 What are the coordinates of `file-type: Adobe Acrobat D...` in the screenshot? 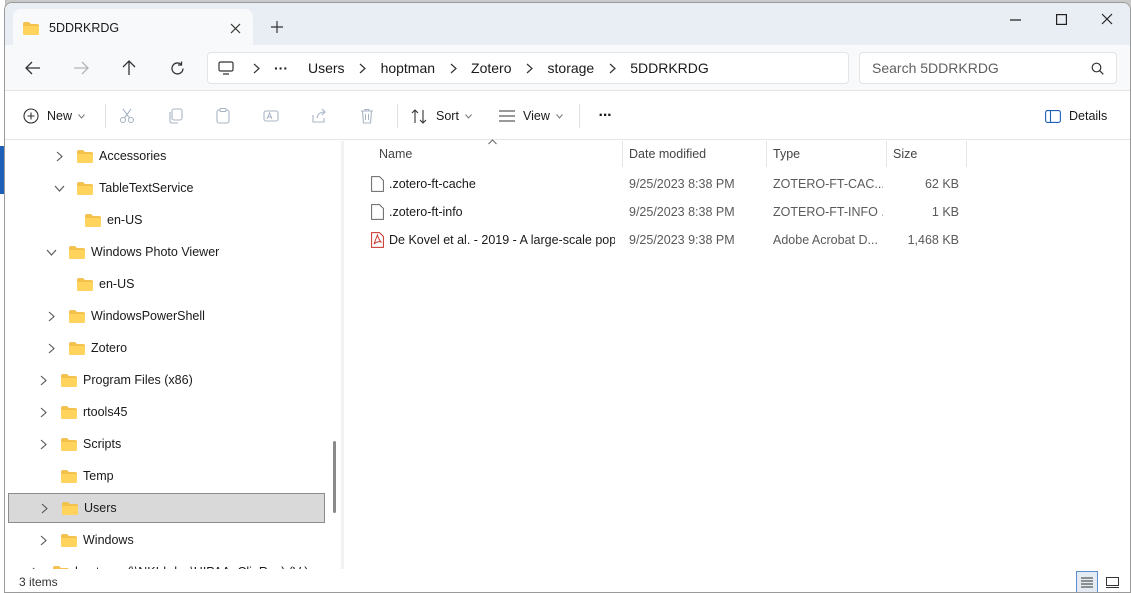 It's located at (825, 240).